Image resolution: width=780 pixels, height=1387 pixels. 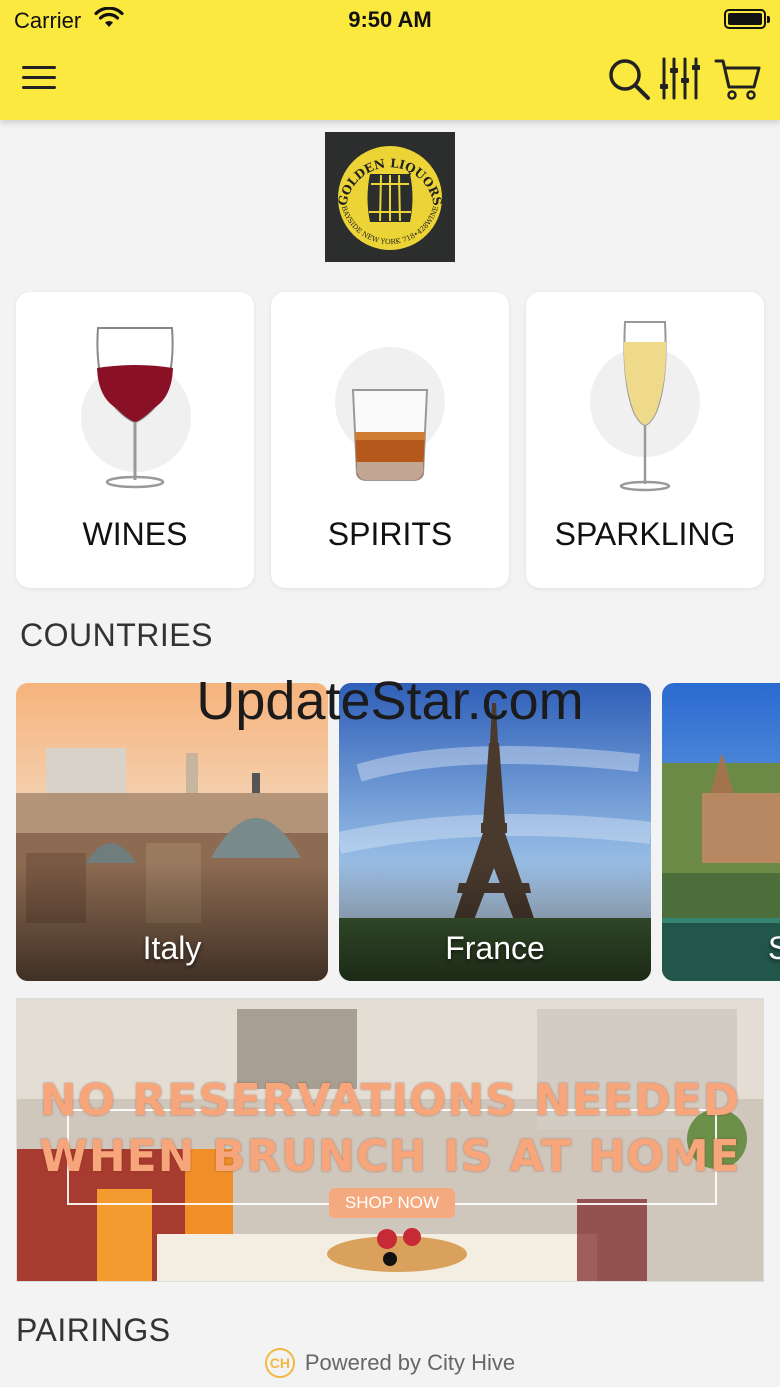 What do you see at coordinates (279, 1363) in the screenshot?
I see `city-hive-logo-icon: CH` at bounding box center [279, 1363].